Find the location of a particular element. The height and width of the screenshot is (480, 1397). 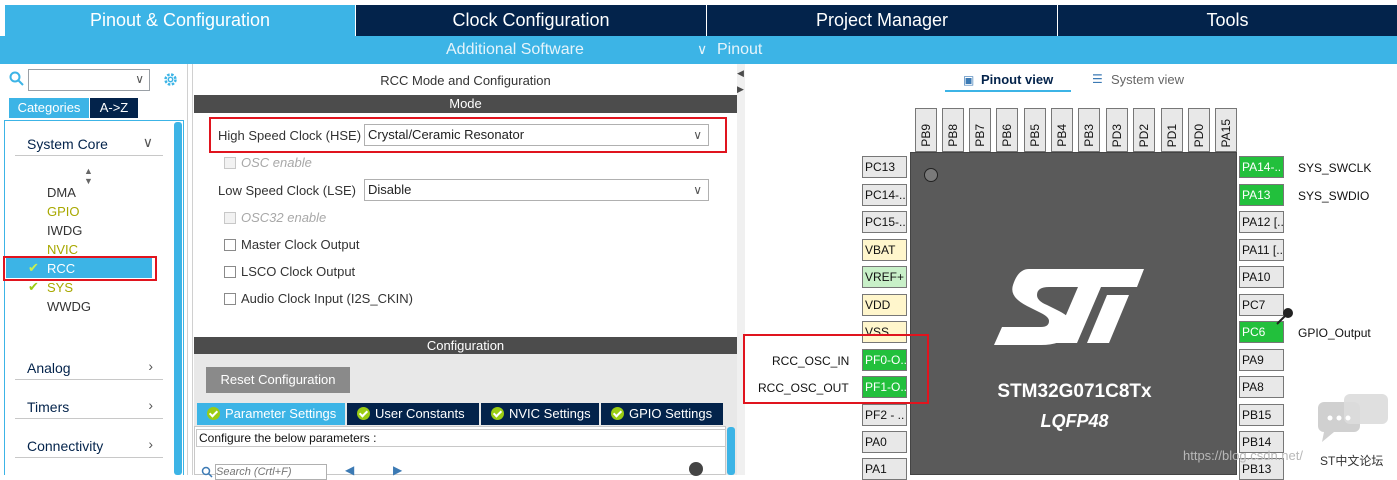

pin-pc15: PC15-.. is located at coordinates (884, 222).